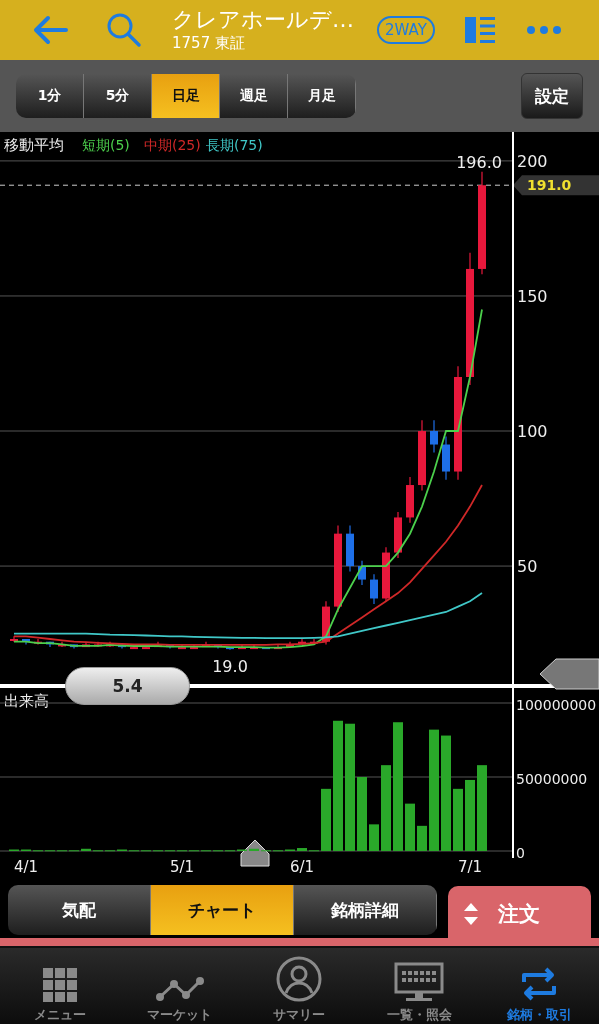 The image size is (599, 1024). What do you see at coordinates (209, 43) in the screenshot?
I see `stock-code: 1757 東証` at bounding box center [209, 43].